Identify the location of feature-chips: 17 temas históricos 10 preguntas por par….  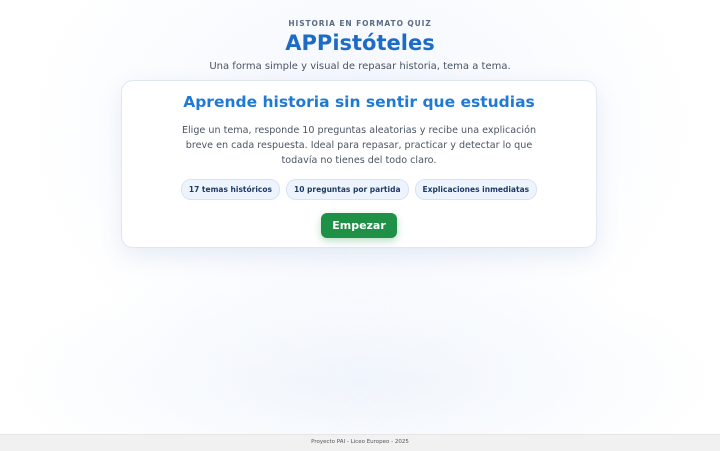
(359, 189).